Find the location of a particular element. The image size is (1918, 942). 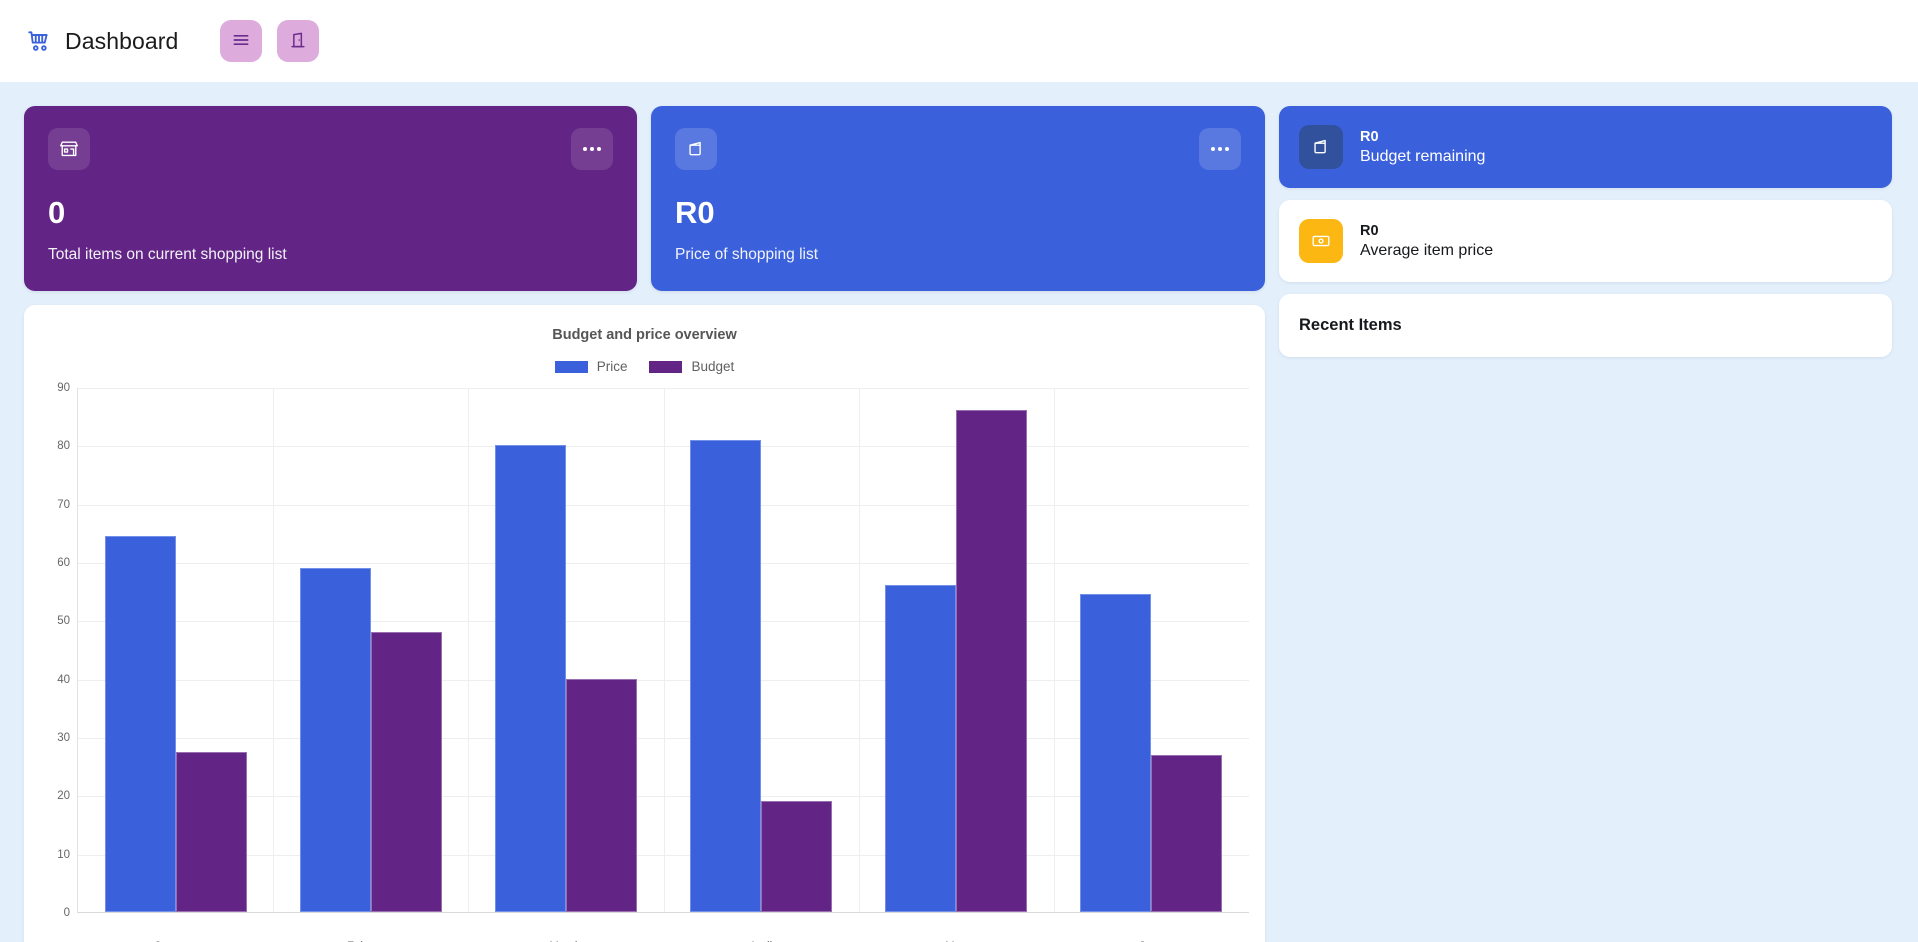

stat-card-list-price: R0 Price of shopping list is located at coordinates (958, 198).